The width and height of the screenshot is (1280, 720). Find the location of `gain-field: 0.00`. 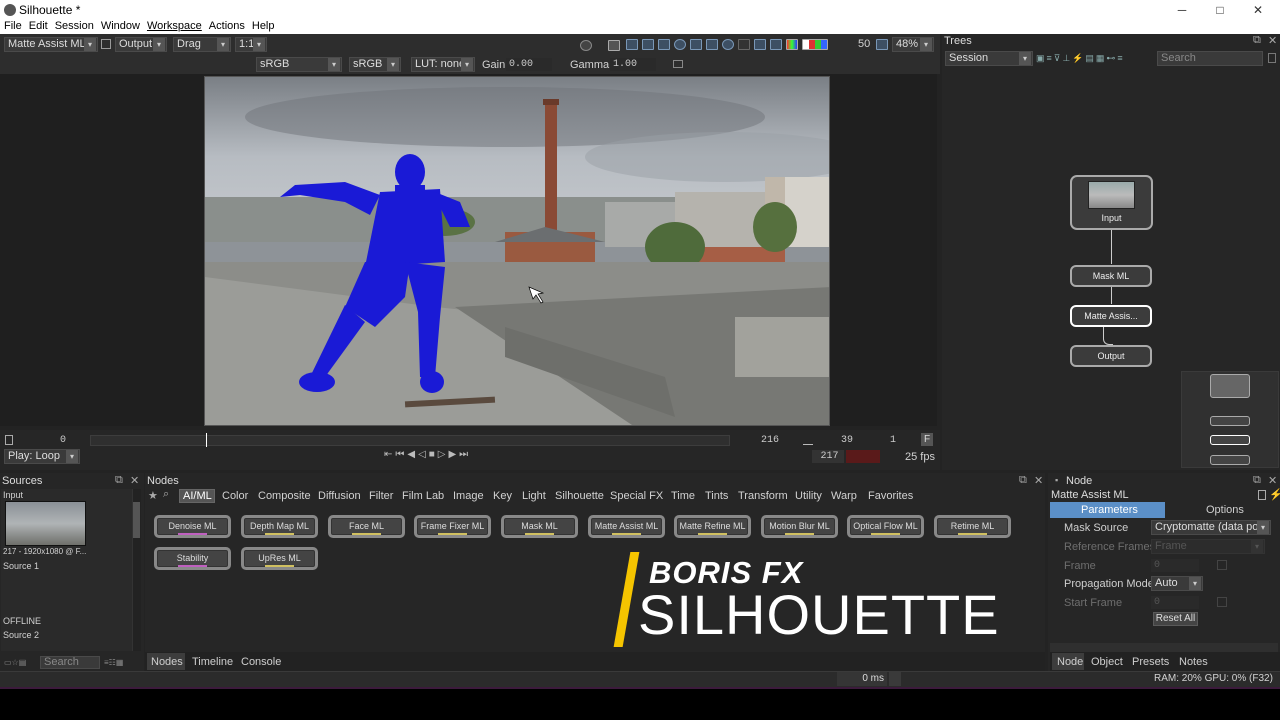

gain-field: 0.00 is located at coordinates (529, 64).